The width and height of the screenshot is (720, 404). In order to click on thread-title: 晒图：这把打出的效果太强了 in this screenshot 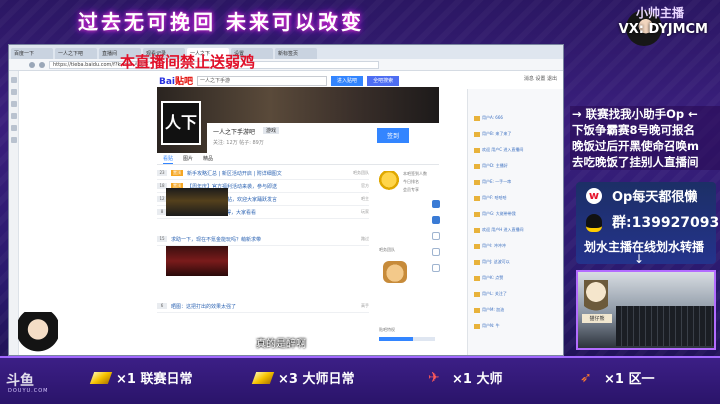, I will do `click(203, 306)`.